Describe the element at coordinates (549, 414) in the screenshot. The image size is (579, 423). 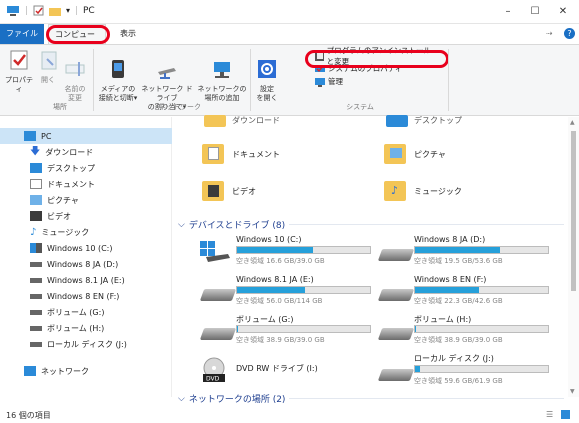
I see `details-view-icon: ☰` at that location.